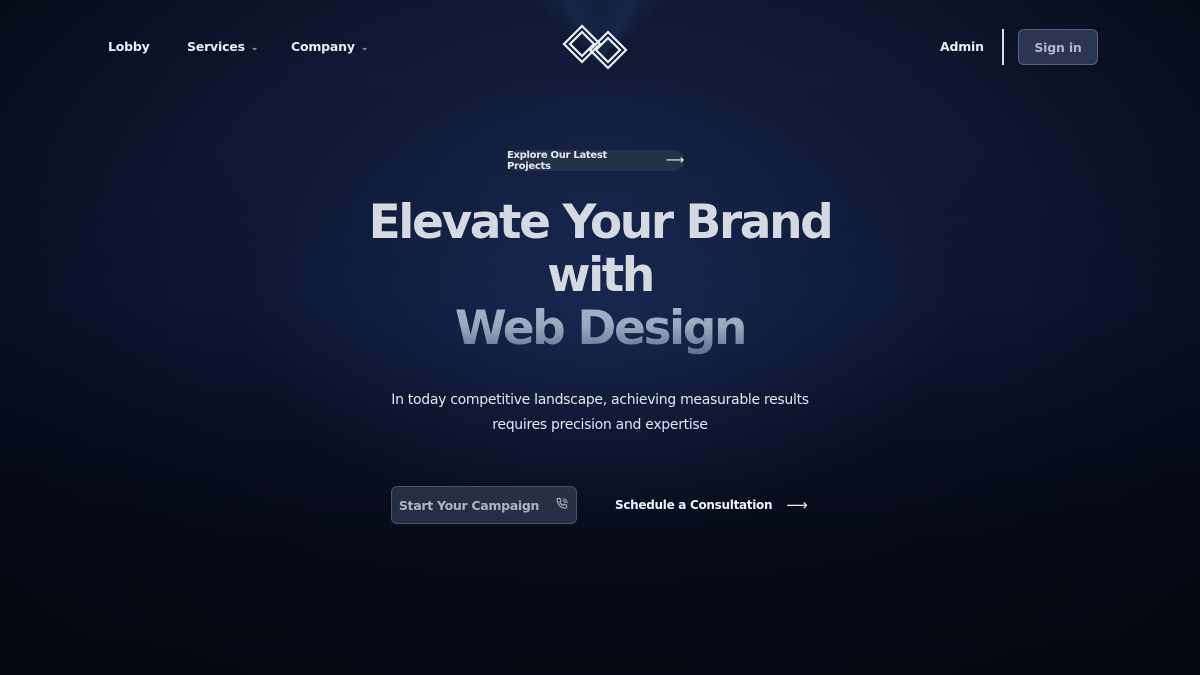 This screenshot has width=1200, height=675. I want to click on headline-line-1: Elevate Your Brand, so click(601, 222).